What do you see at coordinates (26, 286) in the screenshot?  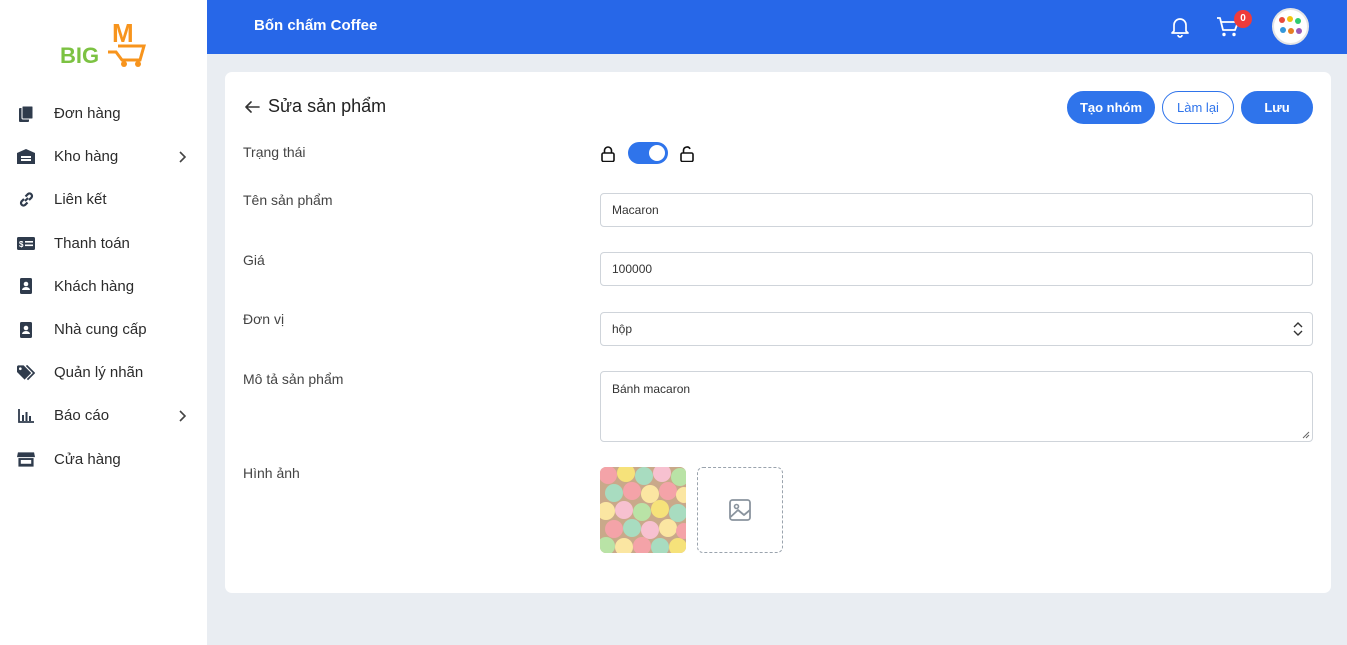 I see `contact-book-icon` at bounding box center [26, 286].